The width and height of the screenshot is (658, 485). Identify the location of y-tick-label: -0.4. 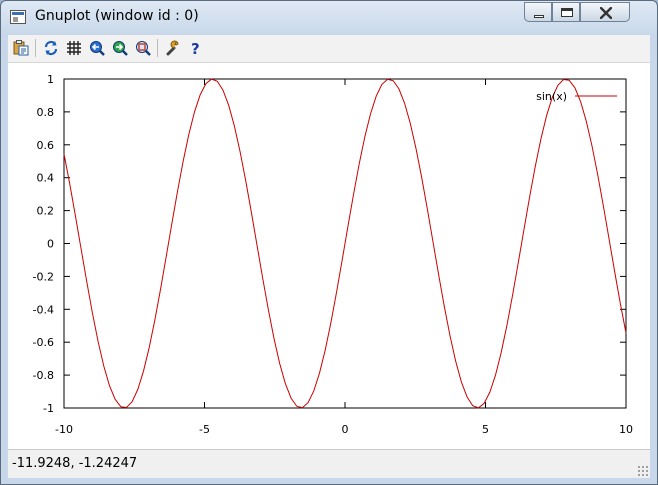
(43, 309).